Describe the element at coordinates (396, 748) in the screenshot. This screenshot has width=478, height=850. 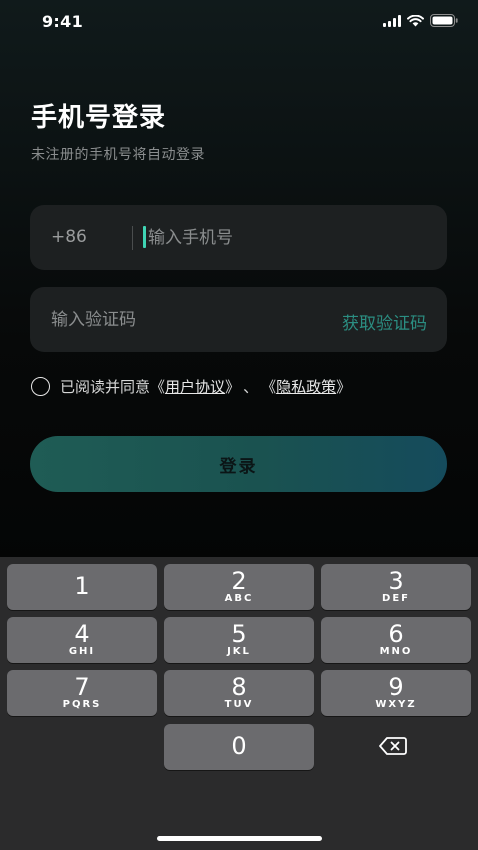
I see `backspace-icon` at that location.